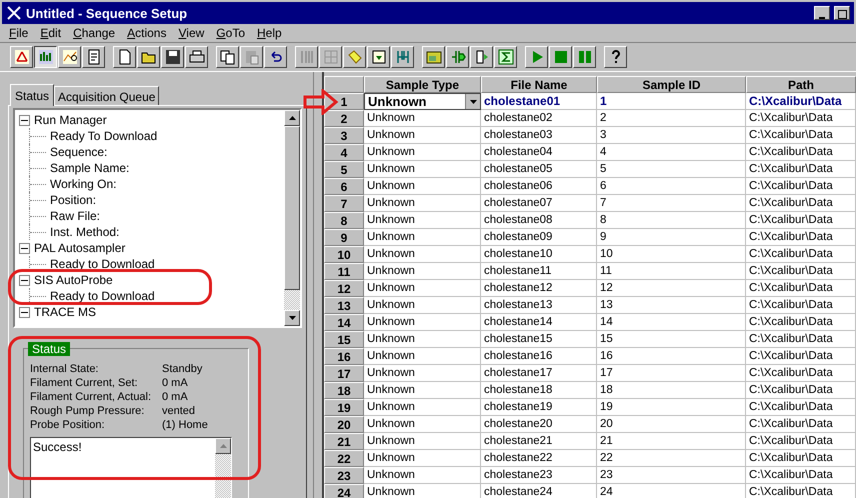 This screenshot has width=856, height=498. What do you see at coordinates (539, 458) in the screenshot?
I see `table-cell: cholestane22` at bounding box center [539, 458].